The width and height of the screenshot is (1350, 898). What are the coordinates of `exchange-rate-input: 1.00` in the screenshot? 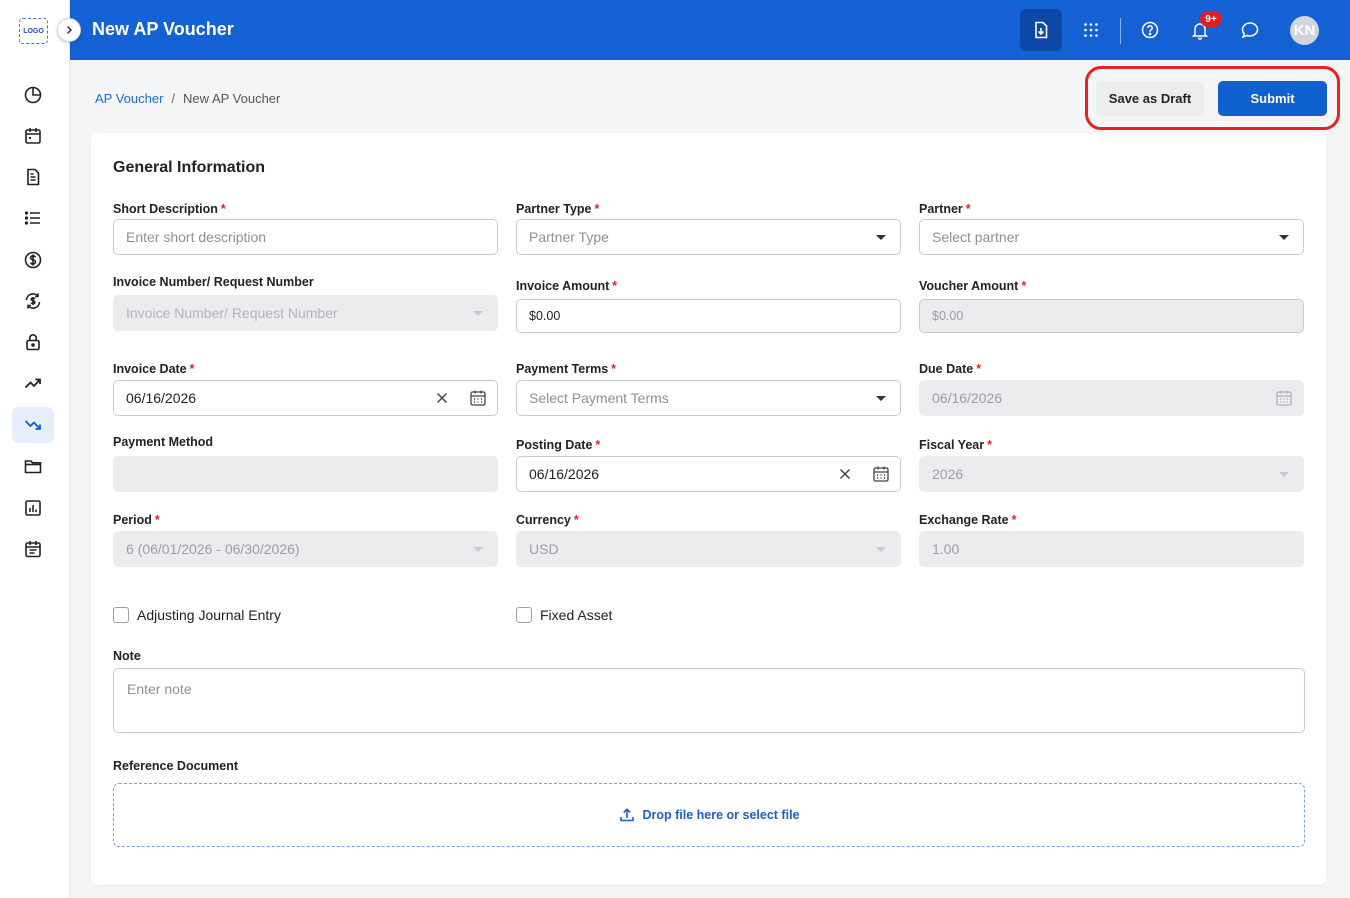 It's located at (1111, 549).